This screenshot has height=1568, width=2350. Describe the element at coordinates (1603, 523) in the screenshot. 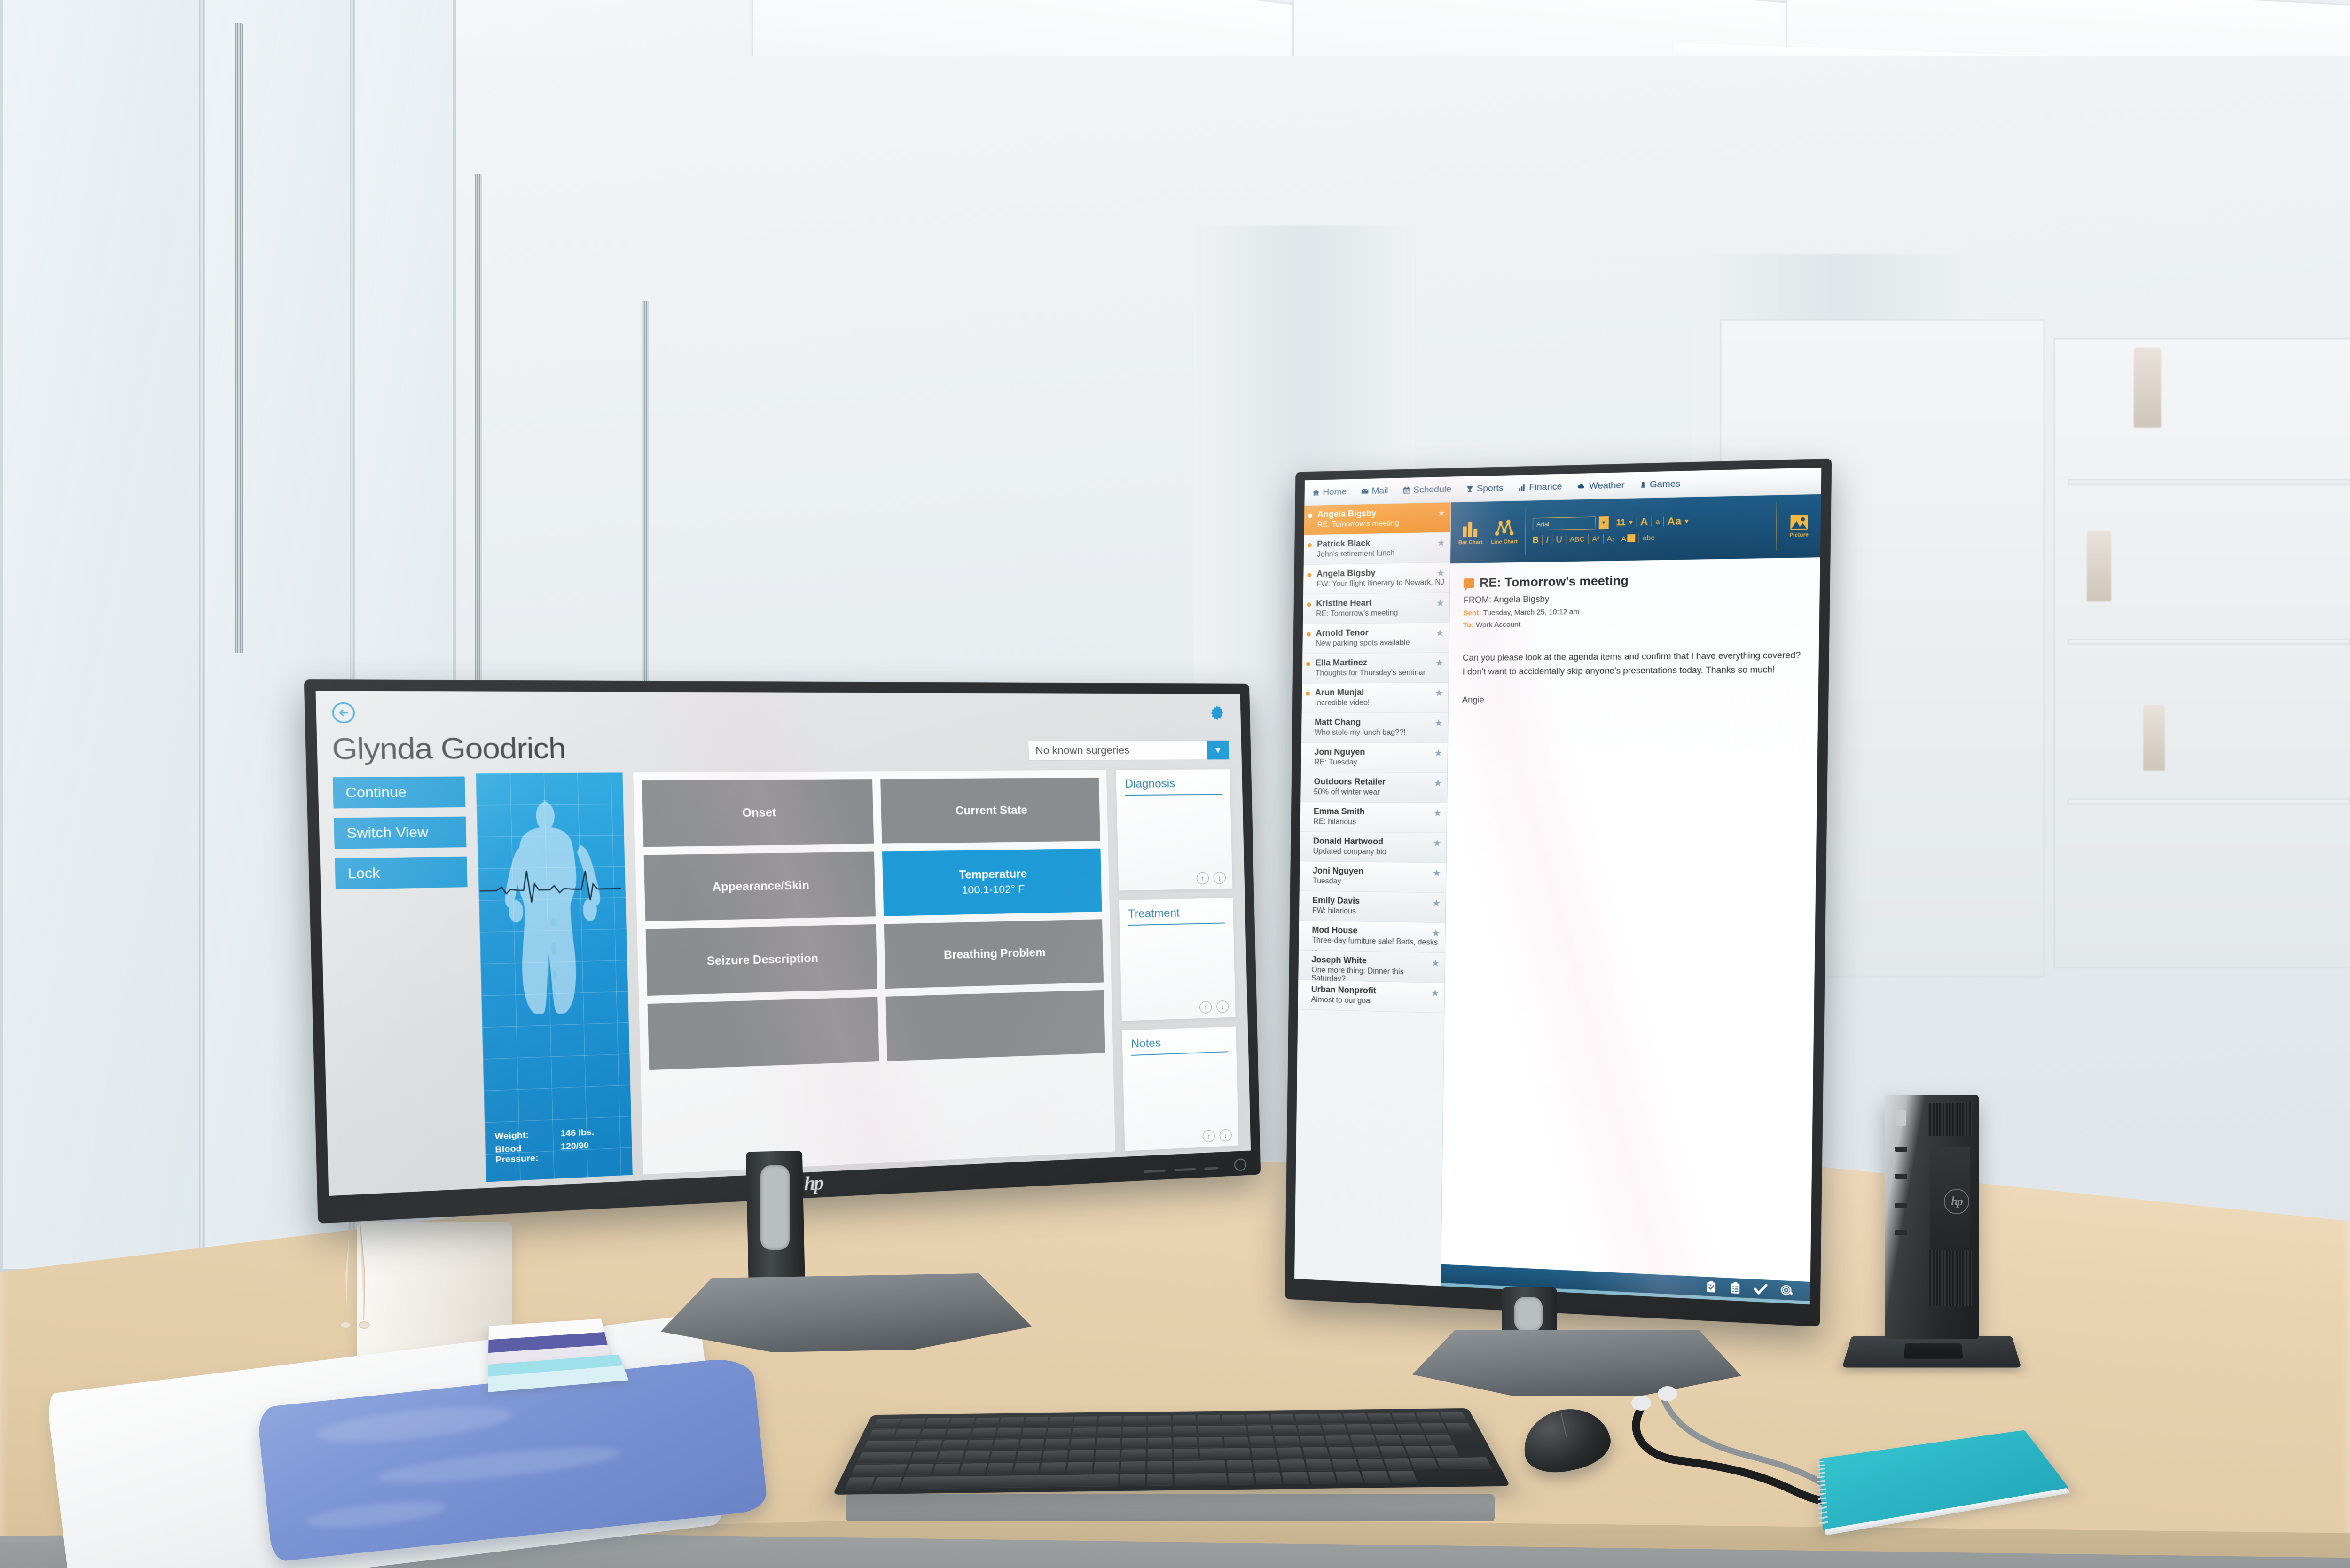

I see `font-name-dropdown-icon: ▼` at that location.